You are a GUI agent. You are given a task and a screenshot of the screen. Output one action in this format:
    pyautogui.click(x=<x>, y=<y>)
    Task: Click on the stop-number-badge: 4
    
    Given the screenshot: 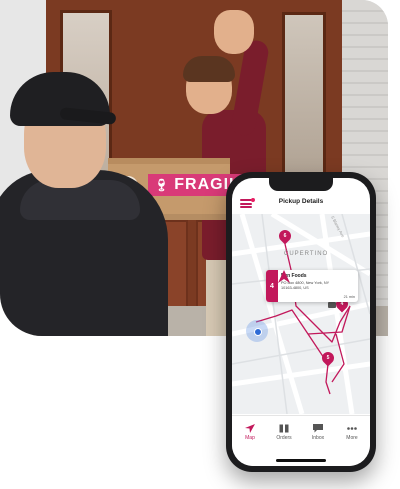 What is the action you would take?
    pyautogui.click(x=272, y=286)
    